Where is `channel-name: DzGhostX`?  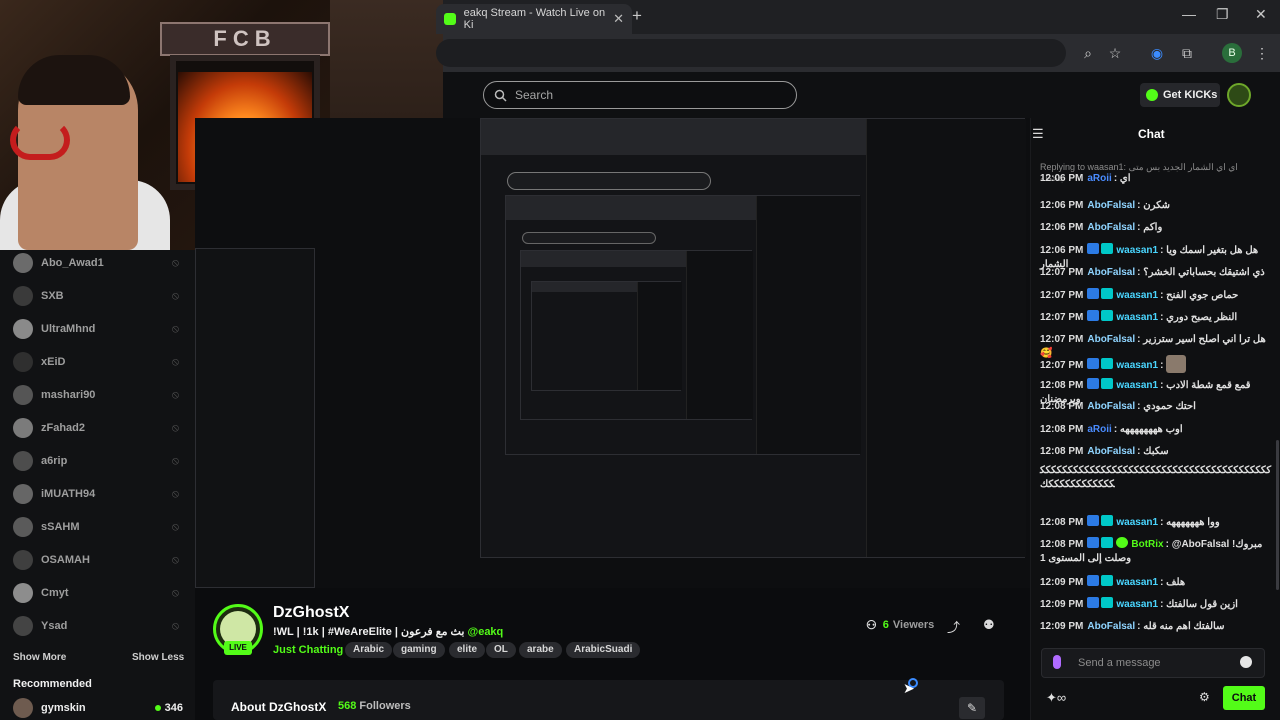
channel-name: DzGhostX is located at coordinates (311, 613).